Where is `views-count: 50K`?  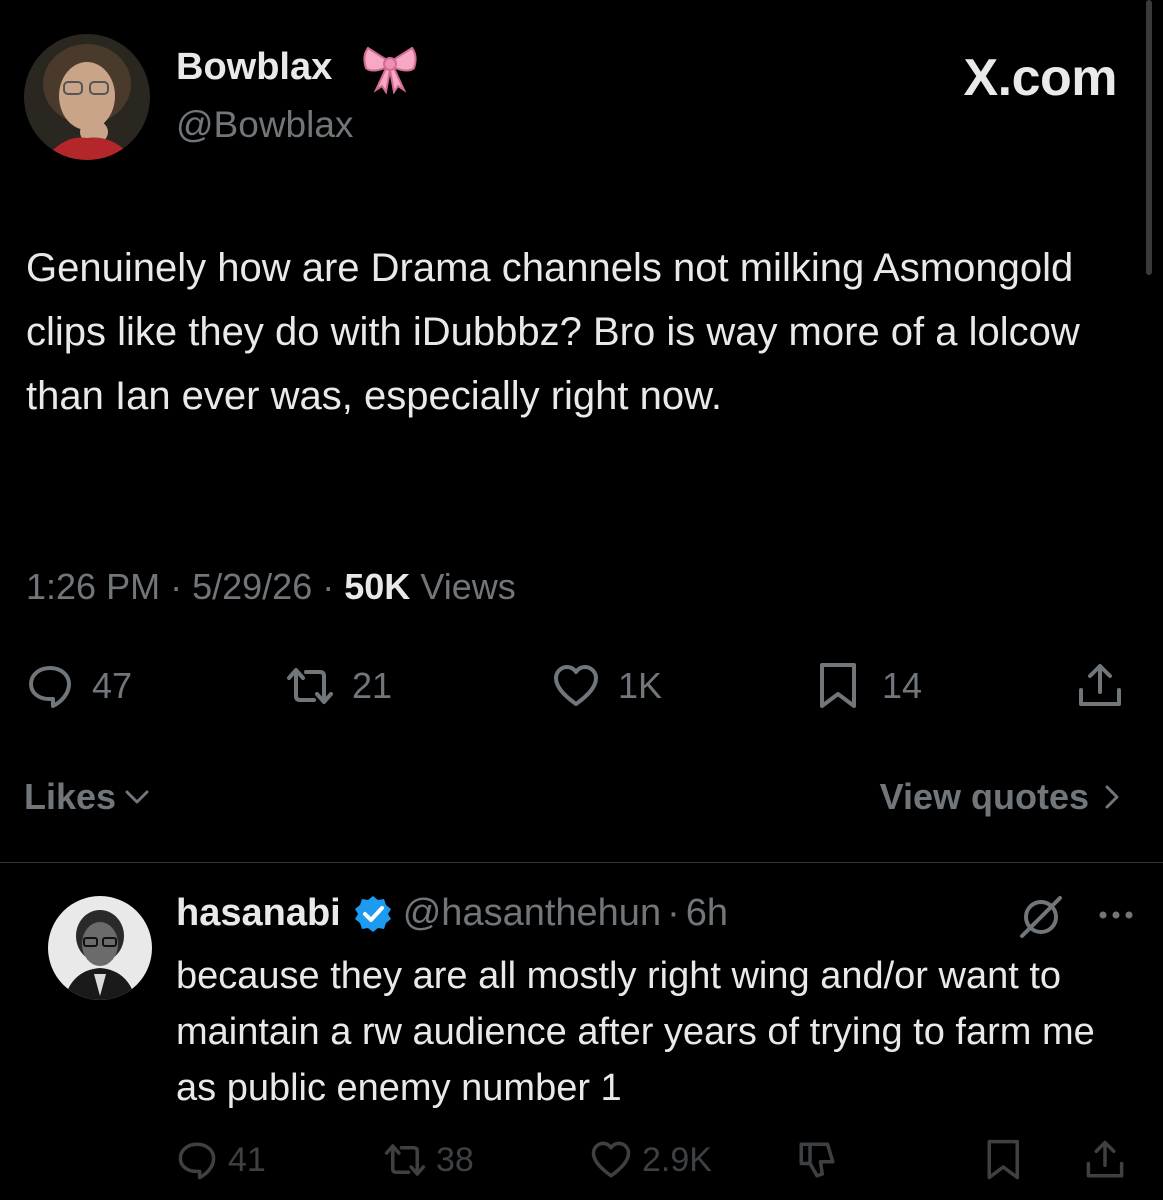 views-count: 50K is located at coordinates (377, 586).